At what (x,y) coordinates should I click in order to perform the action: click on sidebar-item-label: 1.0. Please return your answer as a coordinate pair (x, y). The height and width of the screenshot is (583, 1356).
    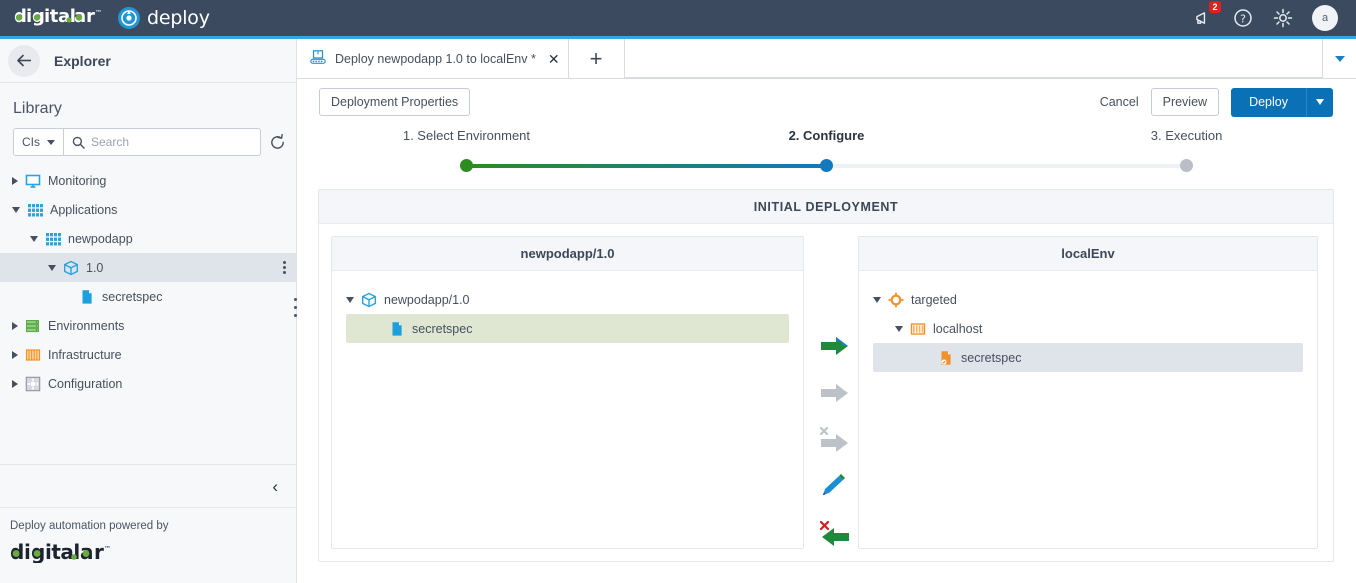
    Looking at the image, I should click on (95, 267).